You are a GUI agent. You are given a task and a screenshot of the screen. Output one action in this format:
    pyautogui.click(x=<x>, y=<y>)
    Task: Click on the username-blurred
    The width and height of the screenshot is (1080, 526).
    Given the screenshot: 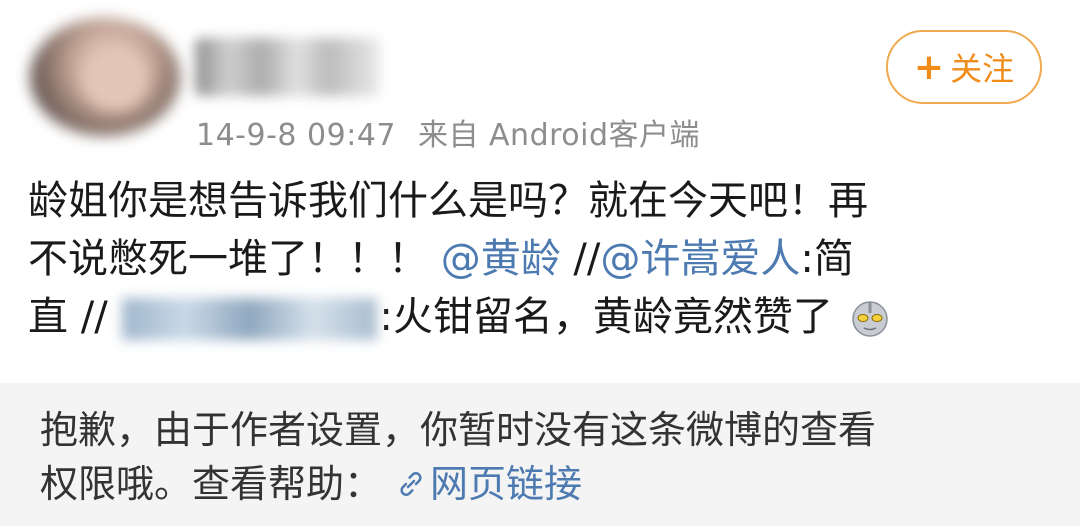 What is the action you would take?
    pyautogui.click(x=287, y=67)
    